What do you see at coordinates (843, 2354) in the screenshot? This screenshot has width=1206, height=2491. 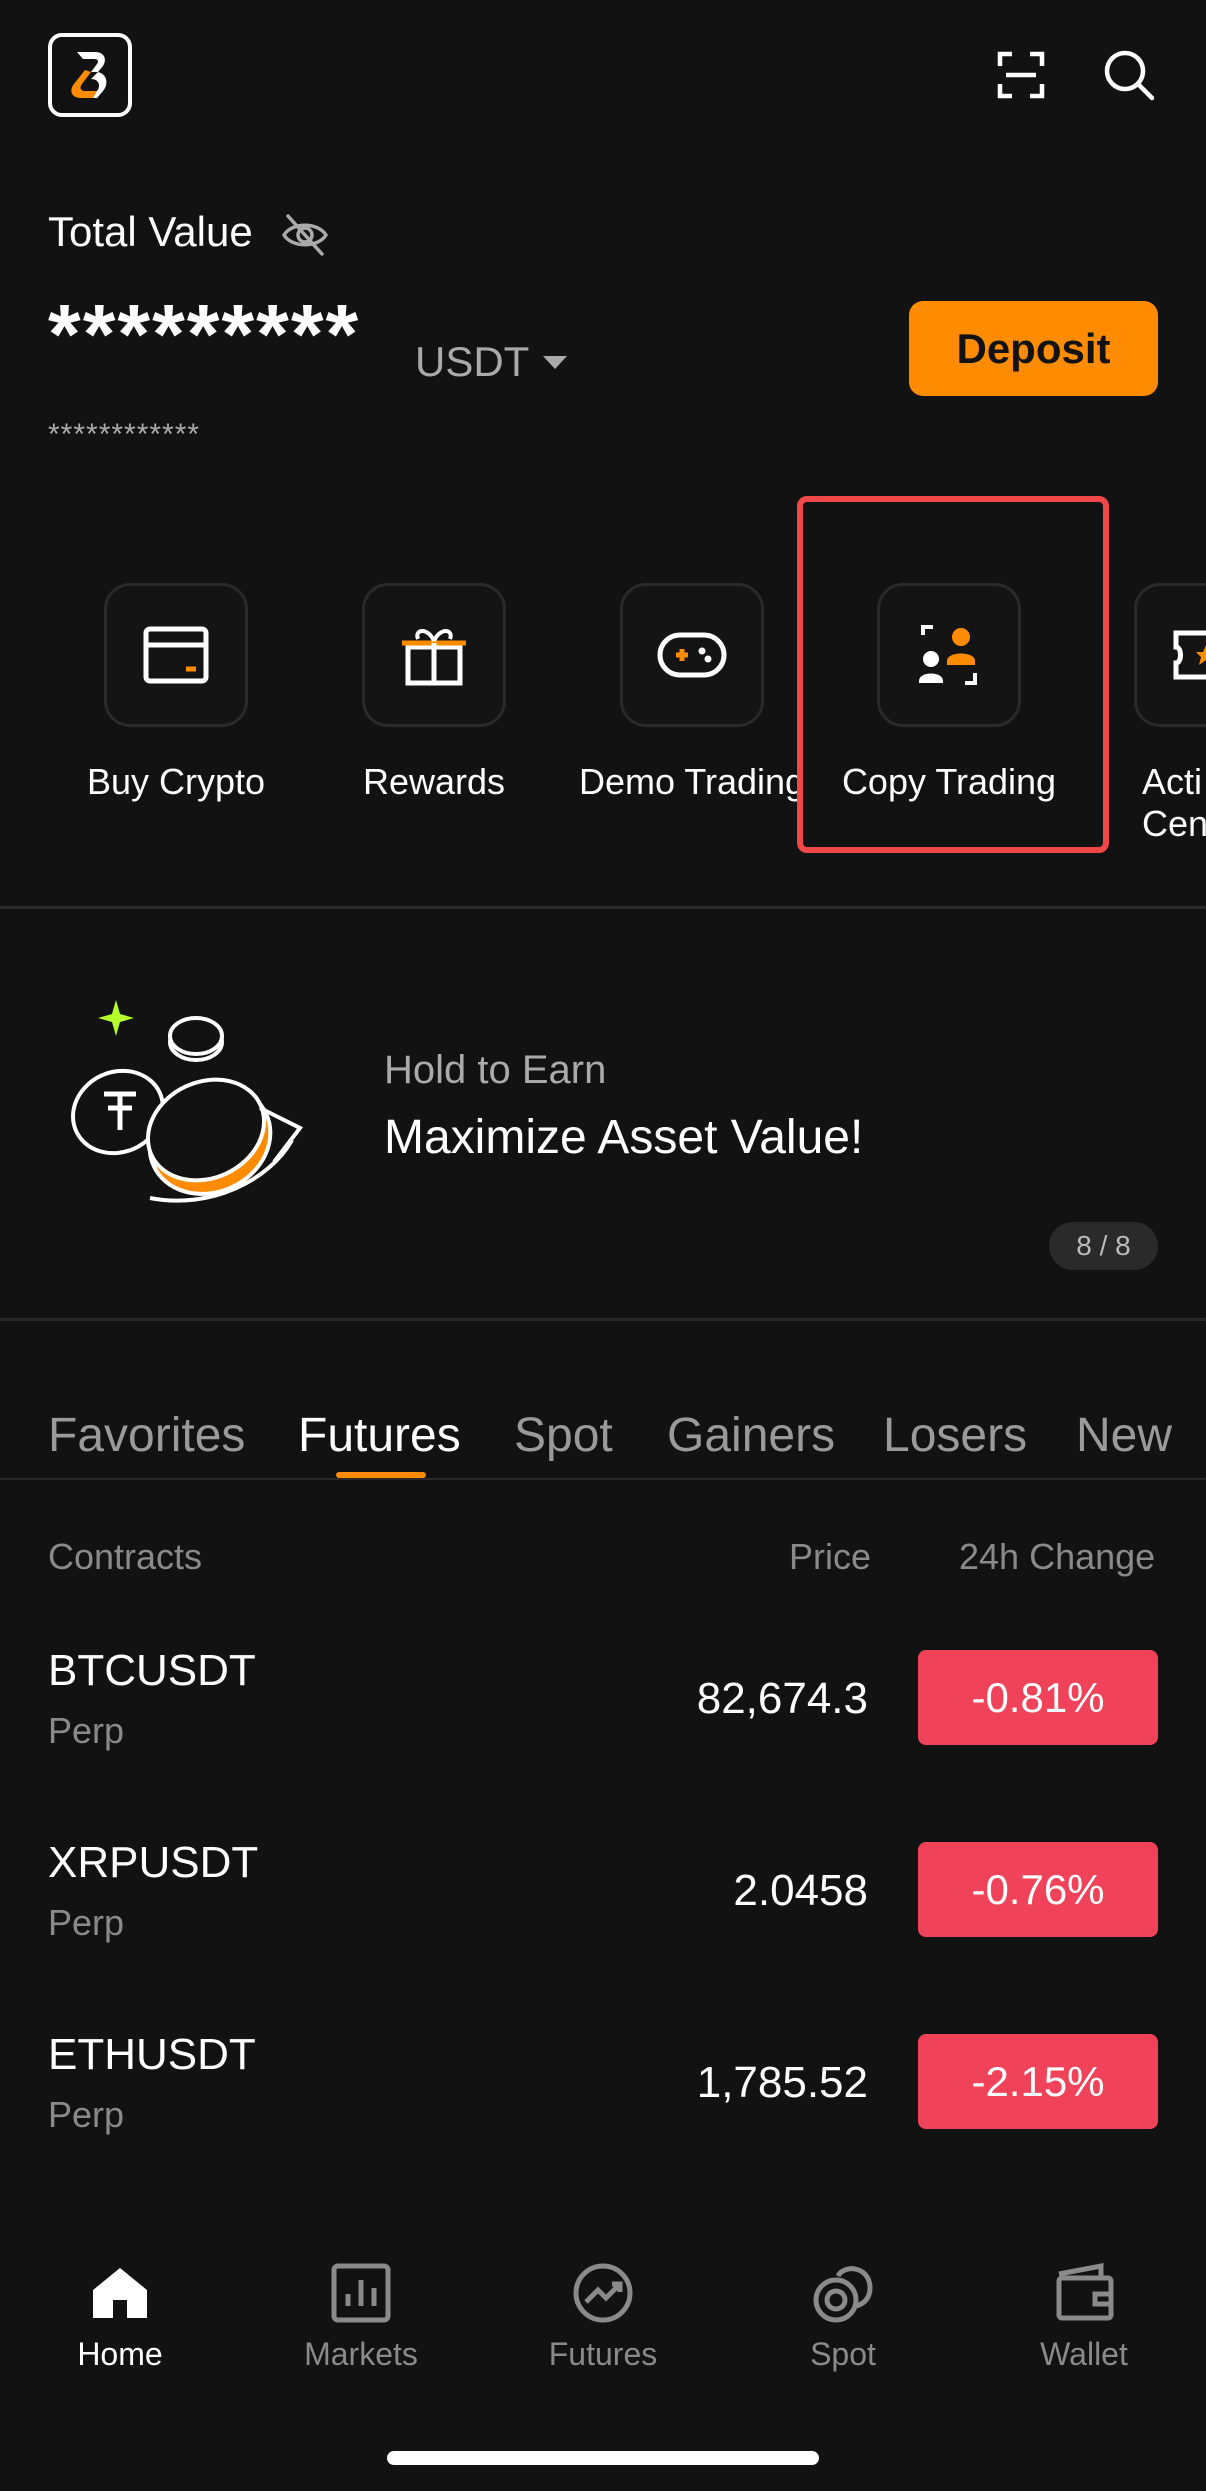 I see `nav-label: Spot` at bounding box center [843, 2354].